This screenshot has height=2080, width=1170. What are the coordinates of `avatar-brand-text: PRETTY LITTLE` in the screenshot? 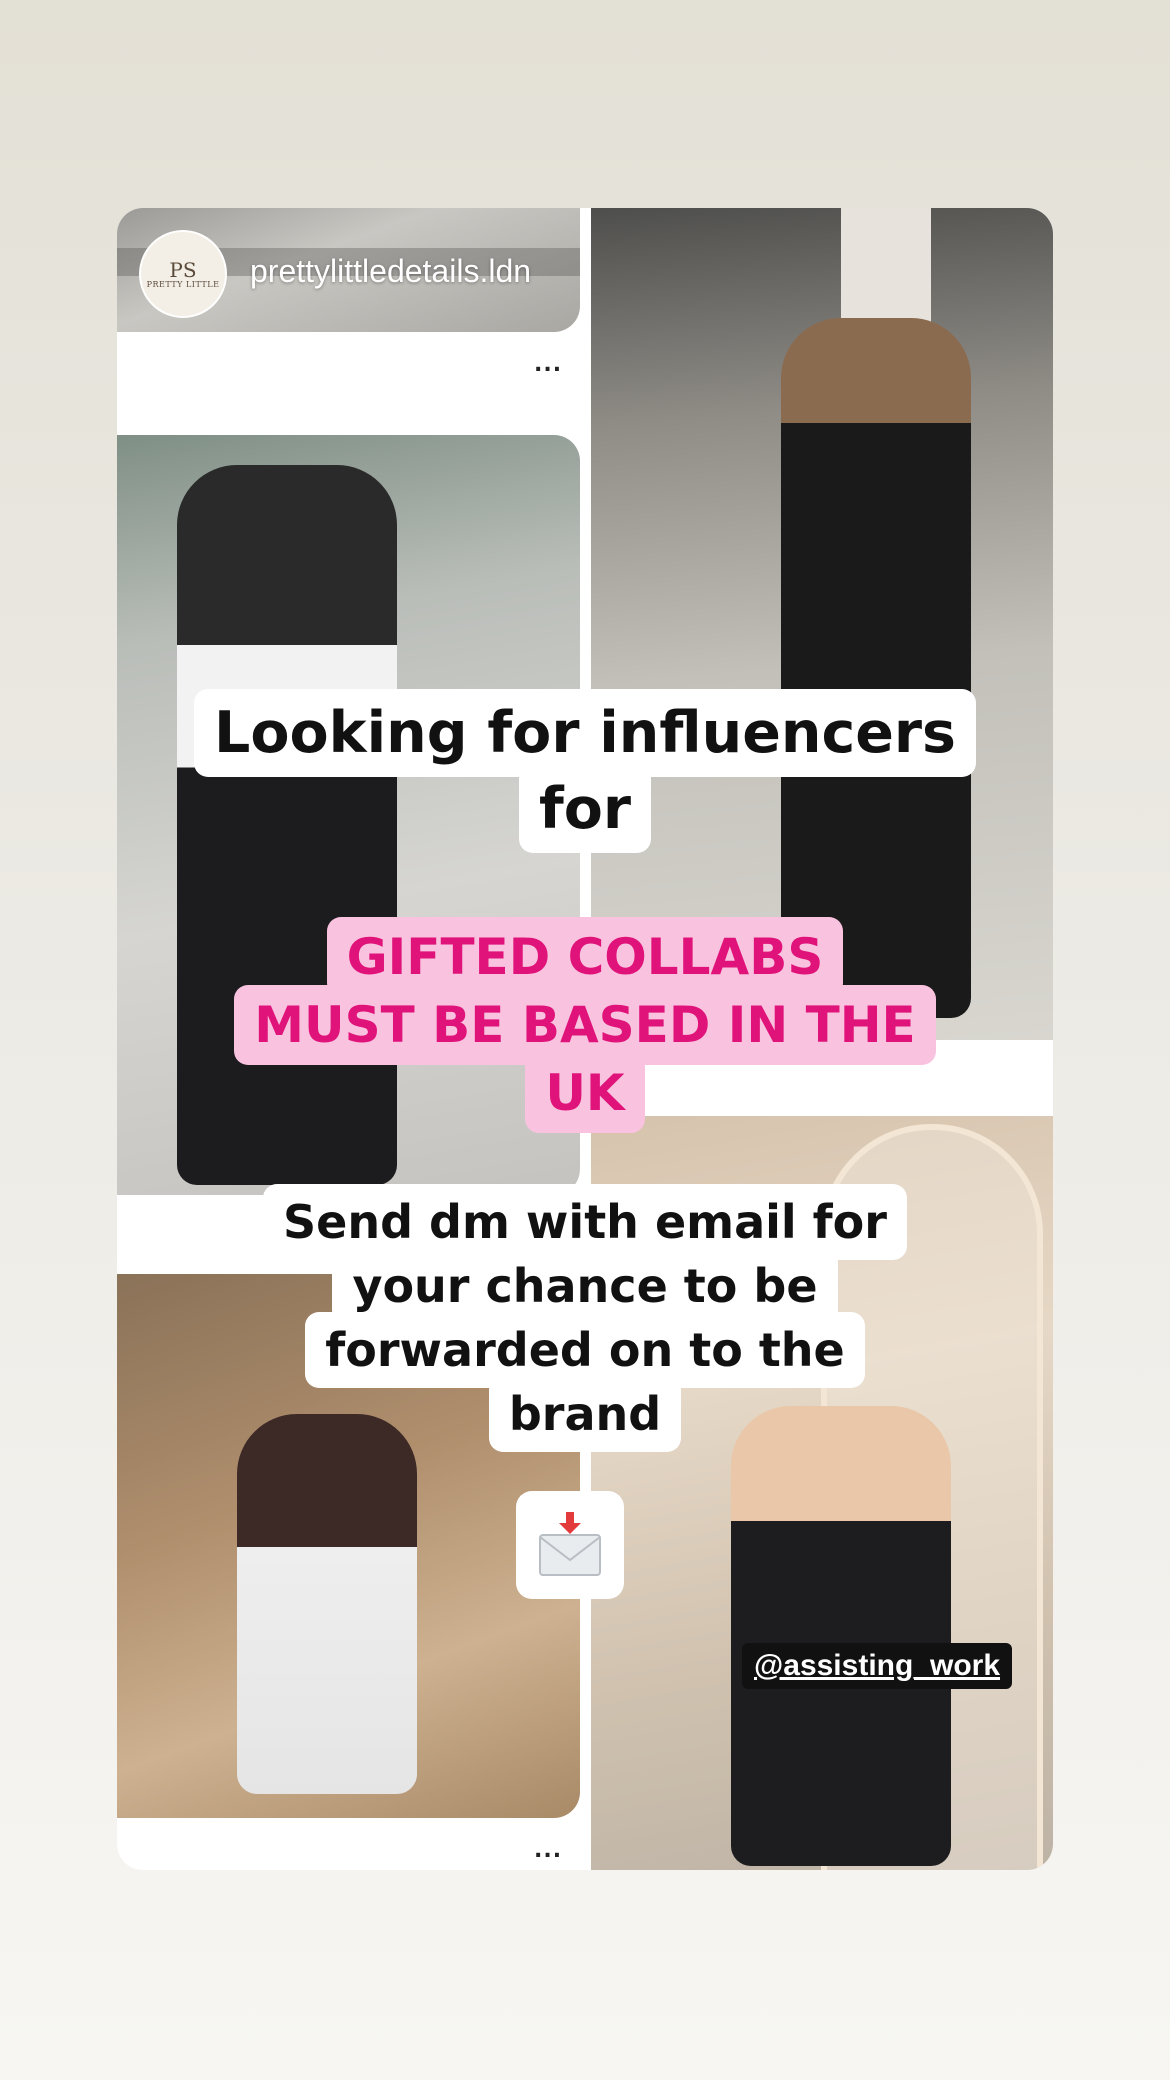 It's located at (183, 284).